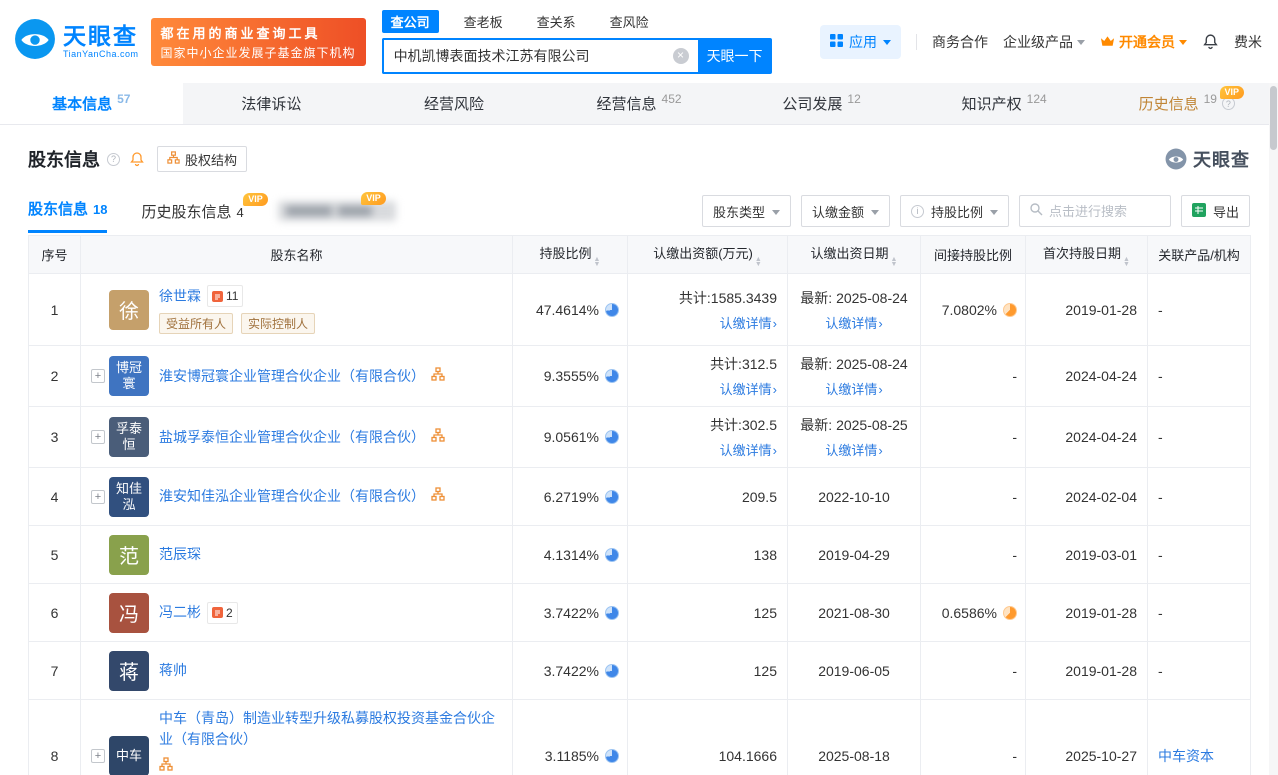 The height and width of the screenshot is (775, 1278). What do you see at coordinates (570, 254) in the screenshot?
I see `col-holding-ratio: 持股比例 ▲ ▼` at bounding box center [570, 254].